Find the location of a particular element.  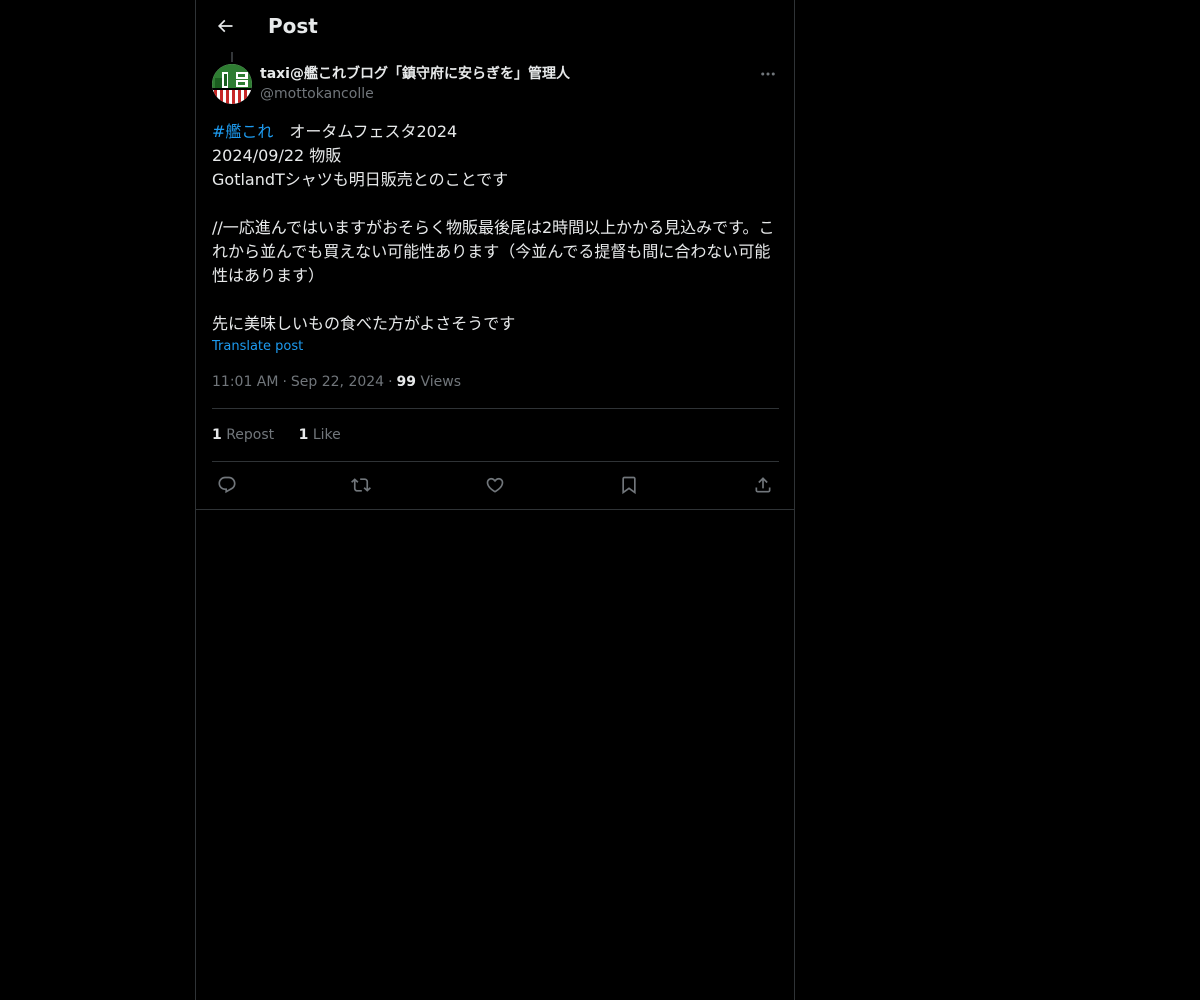

post-date: Sep 22, 2024 is located at coordinates (337, 382).